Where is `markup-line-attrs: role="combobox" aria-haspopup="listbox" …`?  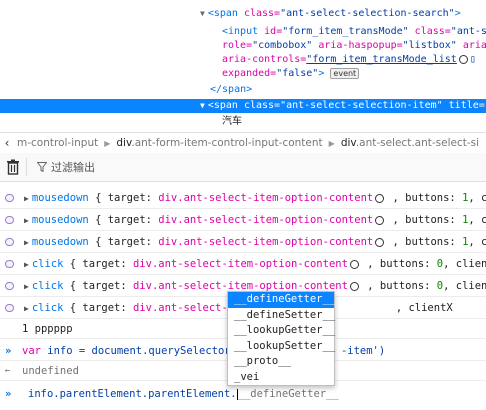 markup-line-attrs: role="combobox" aria-haspopup="listbox" … is located at coordinates (243, 46).